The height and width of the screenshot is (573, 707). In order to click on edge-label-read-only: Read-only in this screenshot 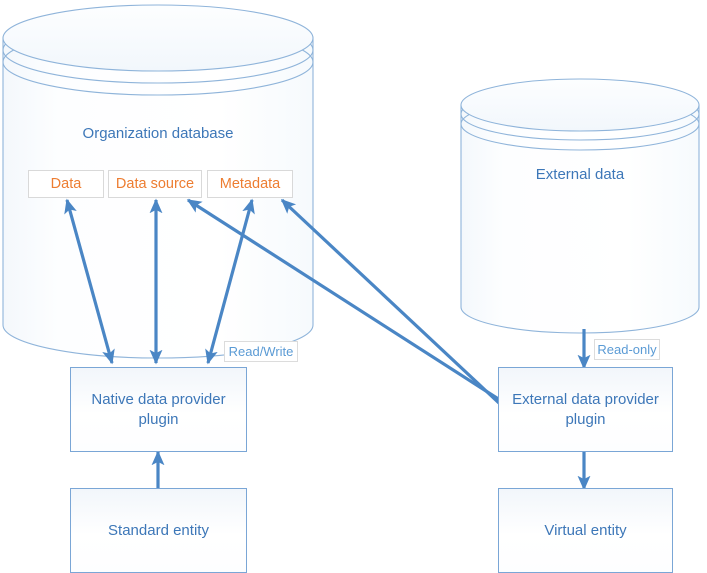, I will do `click(627, 349)`.